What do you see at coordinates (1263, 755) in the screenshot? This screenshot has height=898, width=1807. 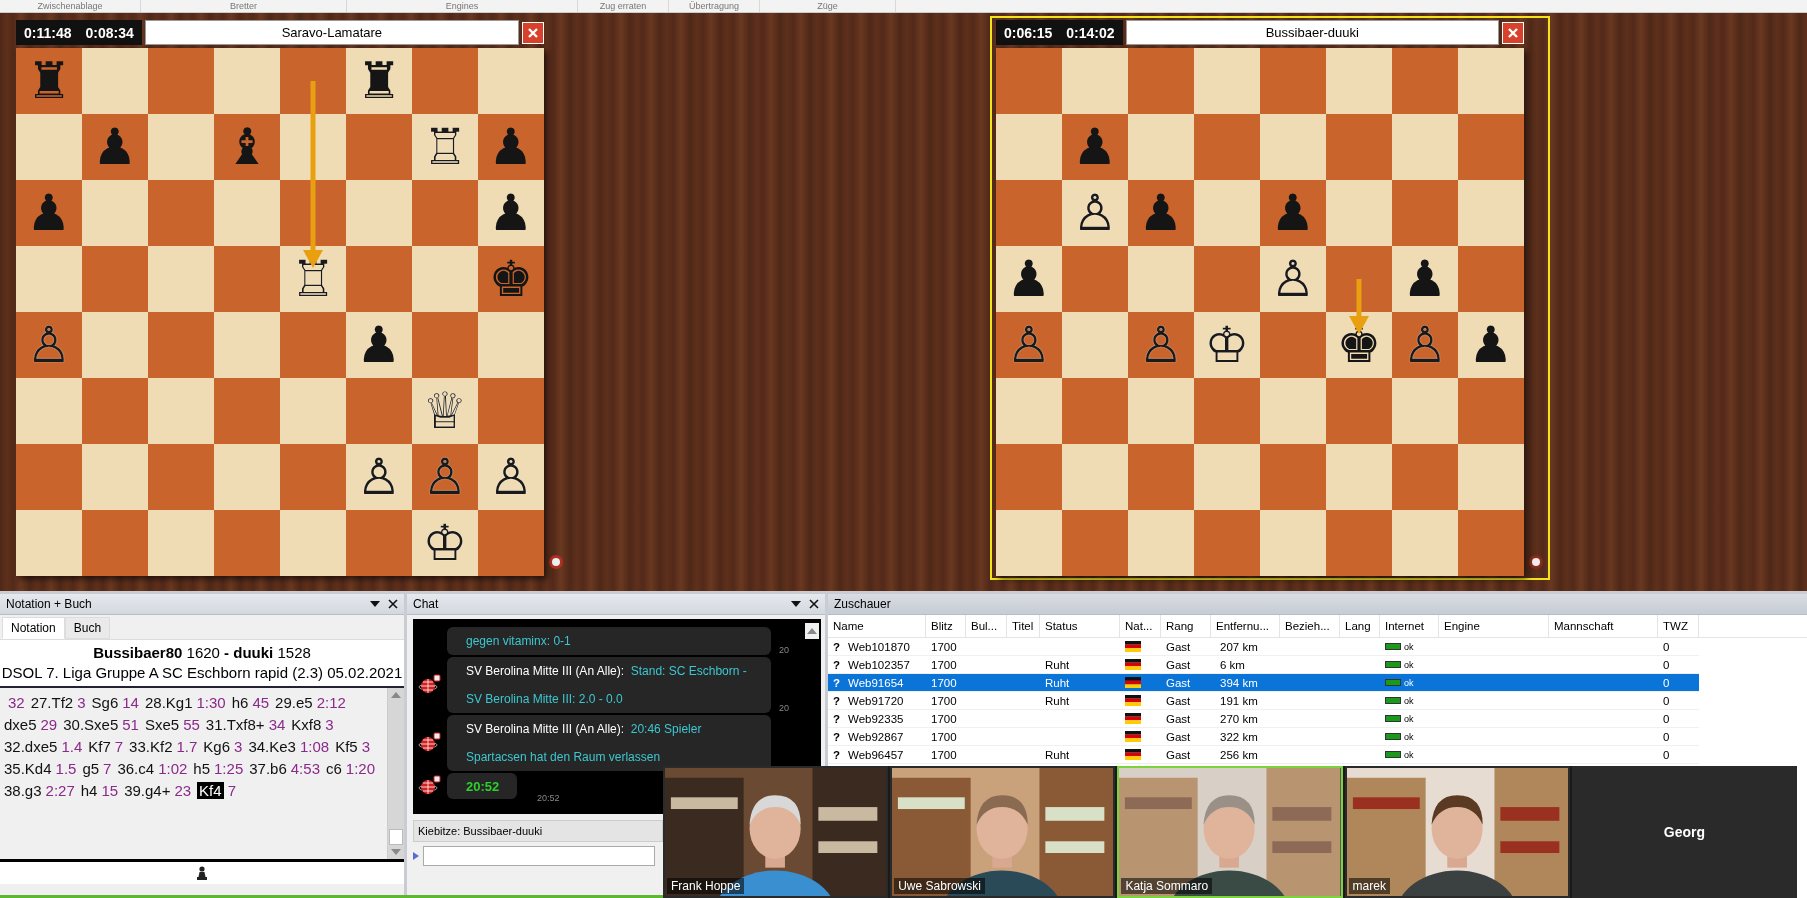 I see `table-row: ? Web96457 1700 Ruht Gast 256 km ok 0` at bounding box center [1263, 755].